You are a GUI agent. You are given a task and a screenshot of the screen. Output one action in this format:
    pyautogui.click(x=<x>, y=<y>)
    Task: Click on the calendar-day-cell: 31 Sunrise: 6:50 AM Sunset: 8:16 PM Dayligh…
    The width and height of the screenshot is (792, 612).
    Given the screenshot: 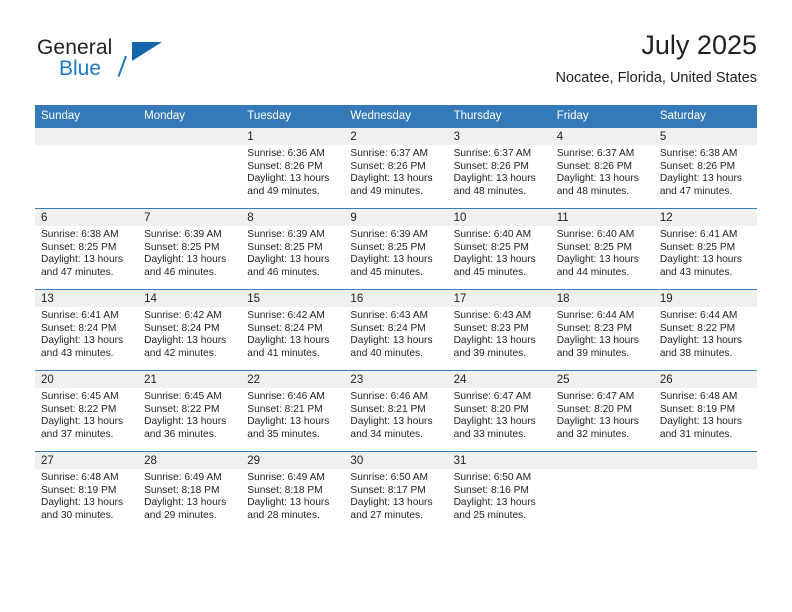 What is the action you would take?
    pyautogui.click(x=499, y=491)
    